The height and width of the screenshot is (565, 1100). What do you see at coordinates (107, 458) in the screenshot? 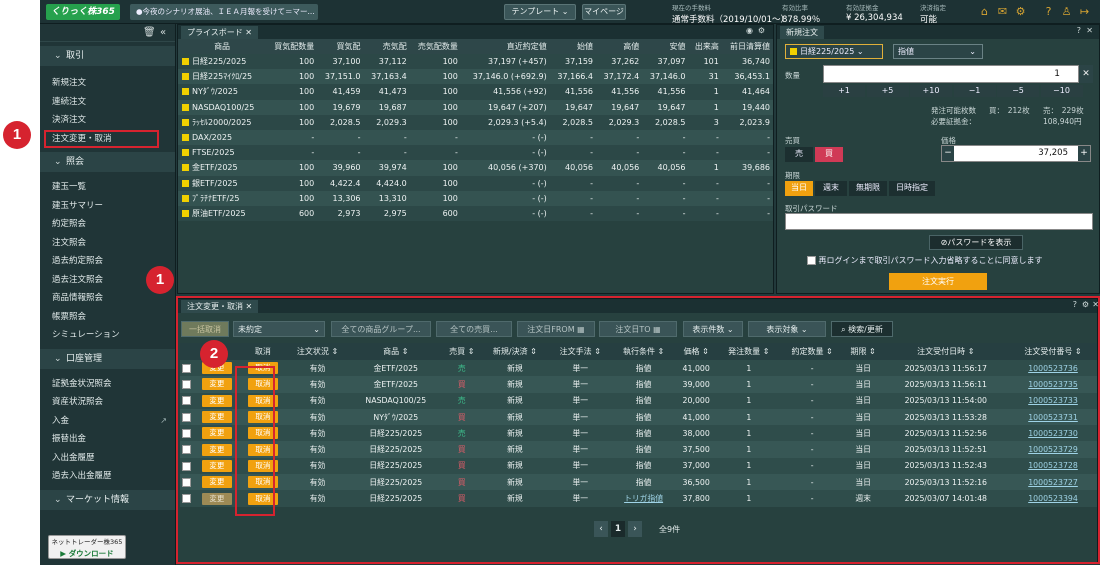
I see `sidebar-item-cash-history: 入出金履歴` at bounding box center [107, 458].